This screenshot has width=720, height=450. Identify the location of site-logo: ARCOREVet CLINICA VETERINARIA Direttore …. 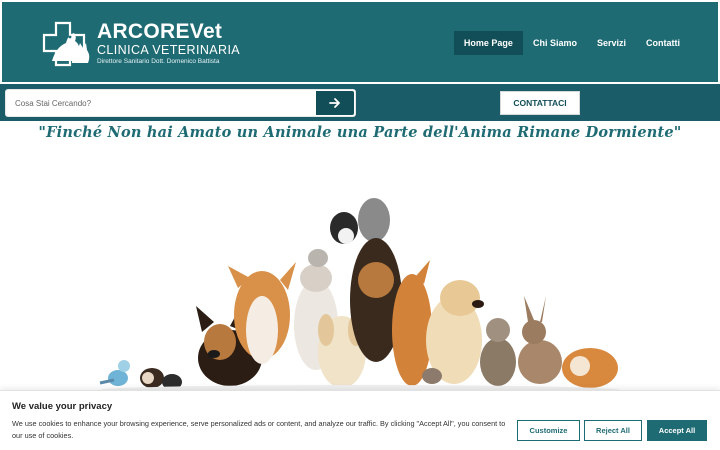
(142, 45).